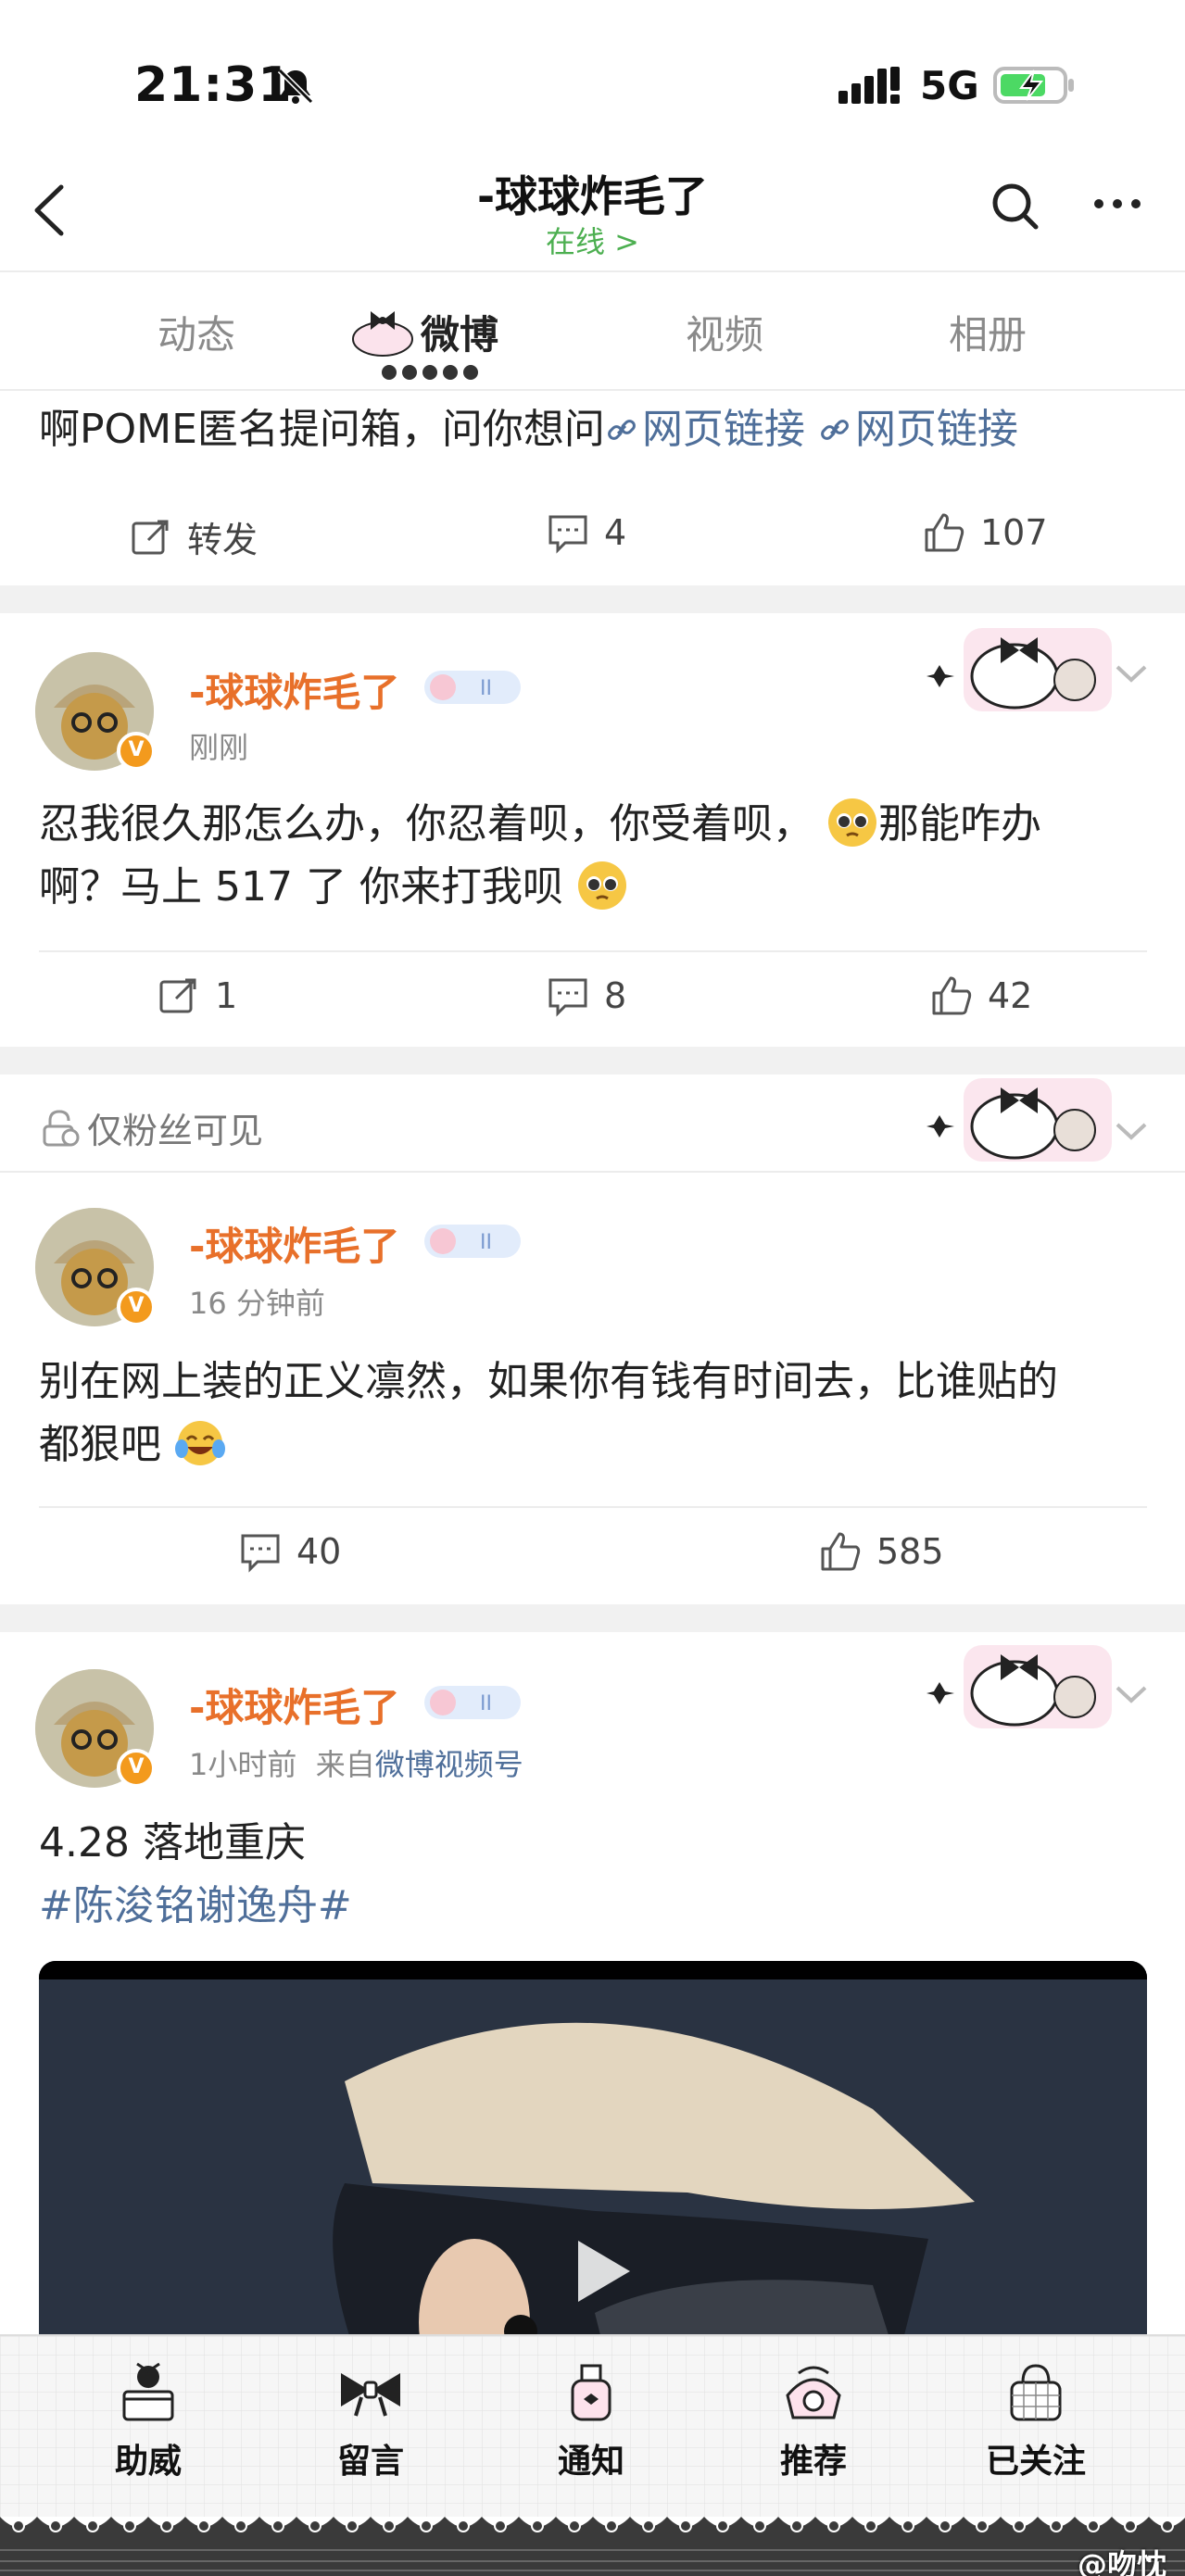 This screenshot has height=2576, width=1185. Describe the element at coordinates (219, 747) in the screenshot. I see `post-time: 刚刚` at that location.